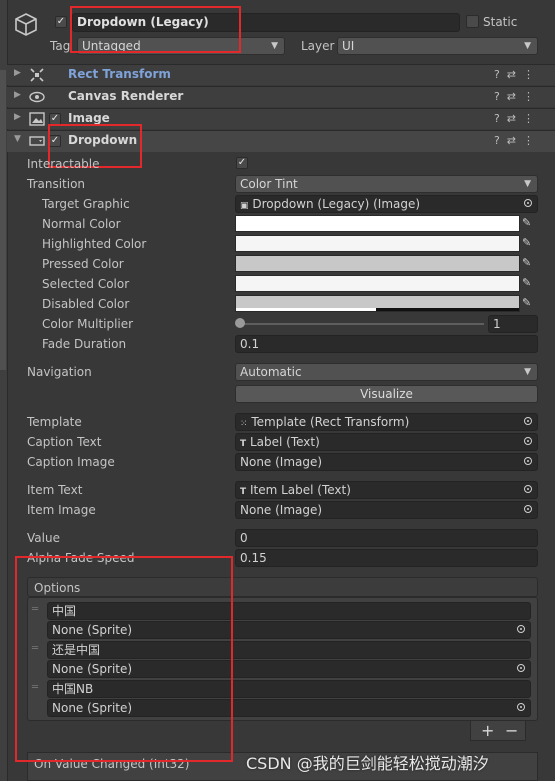 This screenshot has height=781, width=555. Describe the element at coordinates (386, 510) in the screenshot. I see `item-image-field: None (Image)` at that location.